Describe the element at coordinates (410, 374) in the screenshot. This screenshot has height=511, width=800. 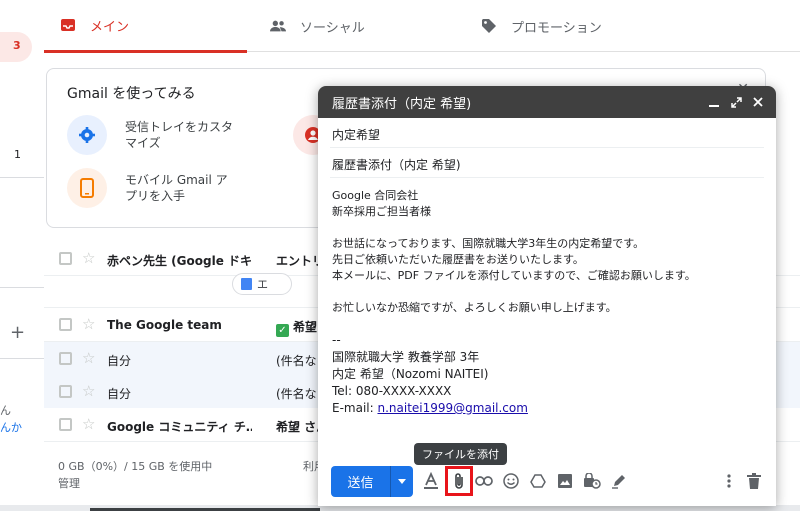
I see `signature-name: 内定 希望（Nozomi NAITEI)` at that location.